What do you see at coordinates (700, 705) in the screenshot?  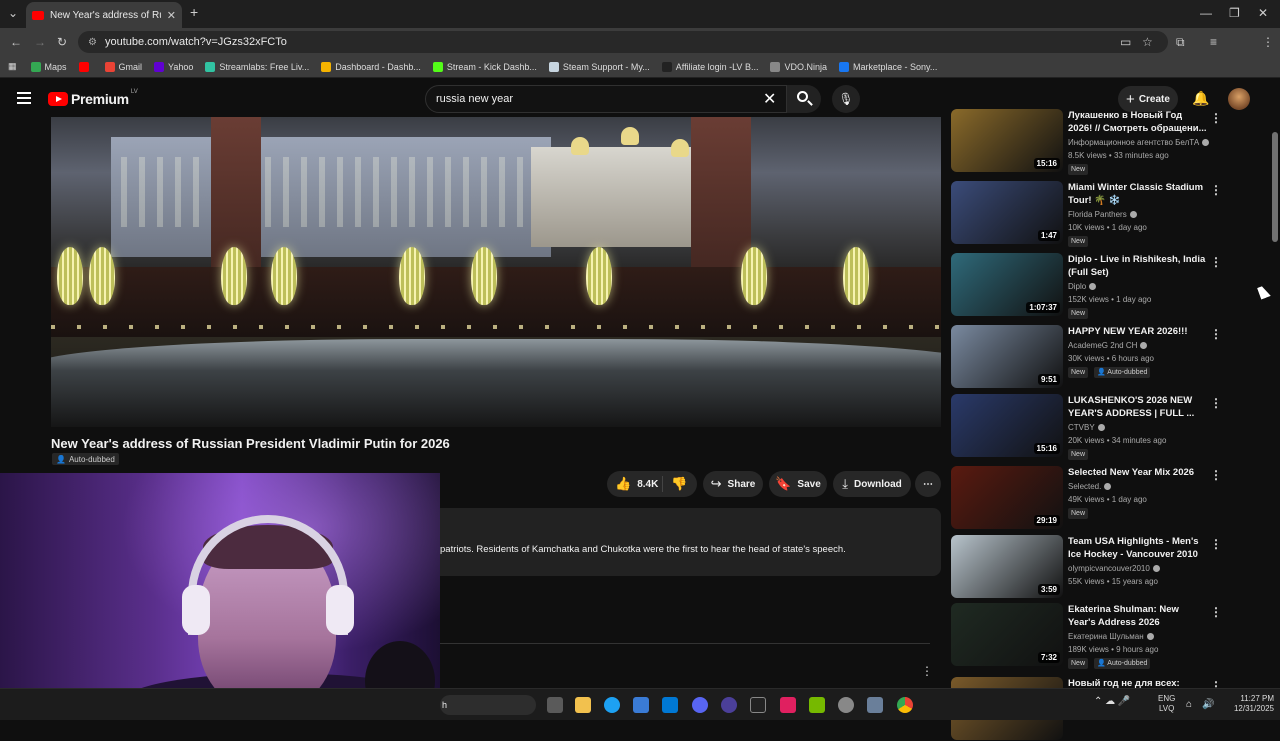 I see `discord-icon` at bounding box center [700, 705].